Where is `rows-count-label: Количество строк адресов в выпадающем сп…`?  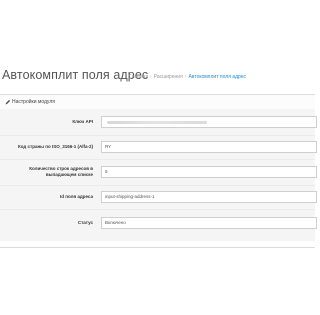 rows-count-label: Количество строк адресов в выпадающем сп… is located at coordinates (61, 171).